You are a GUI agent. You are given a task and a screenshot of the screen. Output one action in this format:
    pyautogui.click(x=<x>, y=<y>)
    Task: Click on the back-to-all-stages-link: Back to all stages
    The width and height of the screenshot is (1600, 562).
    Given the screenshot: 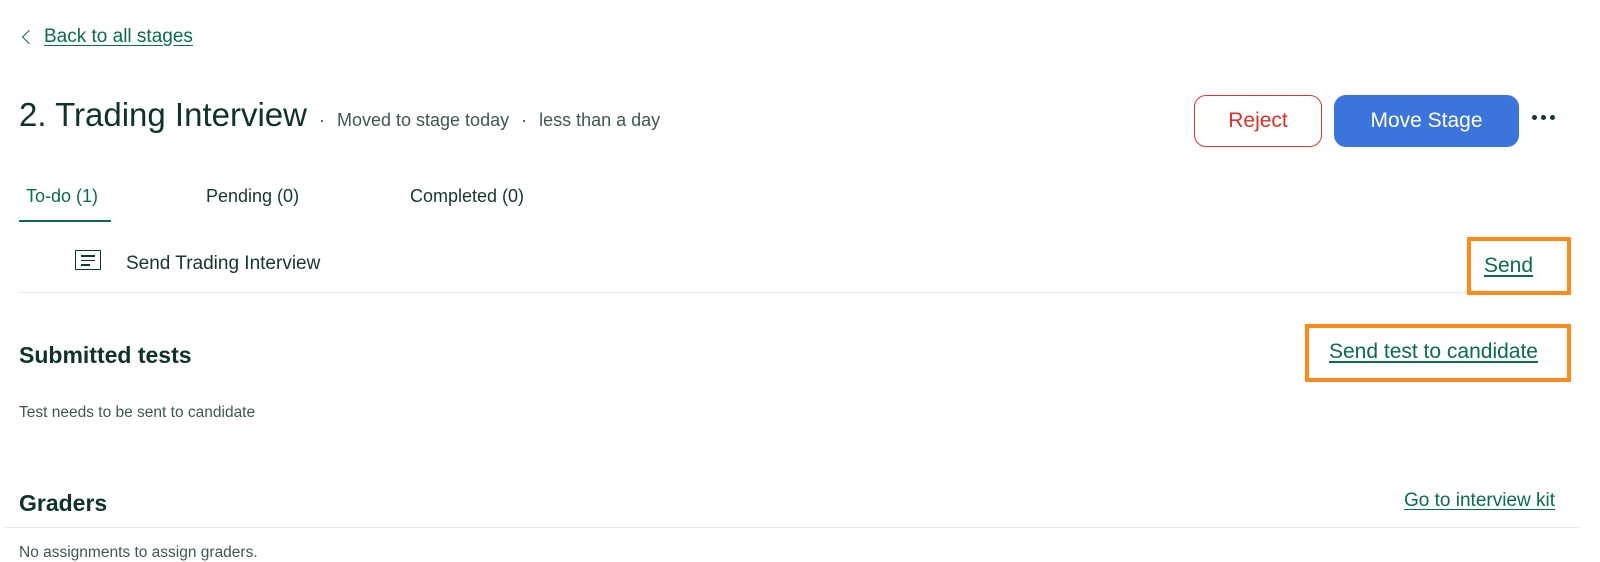 What is the action you would take?
    pyautogui.click(x=106, y=37)
    